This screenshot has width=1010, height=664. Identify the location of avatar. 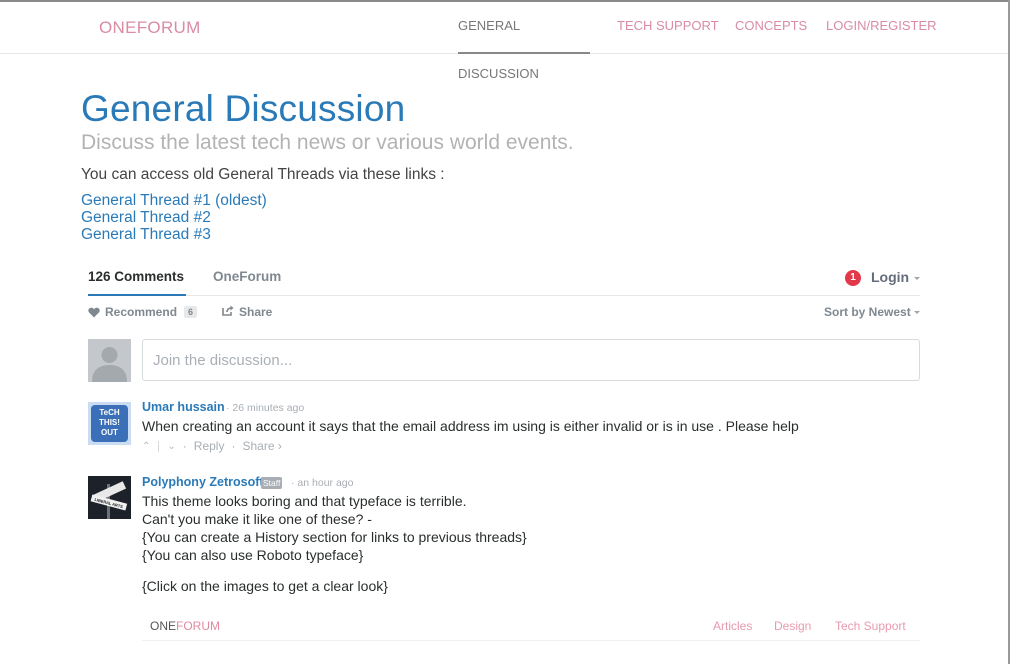
(109, 360).